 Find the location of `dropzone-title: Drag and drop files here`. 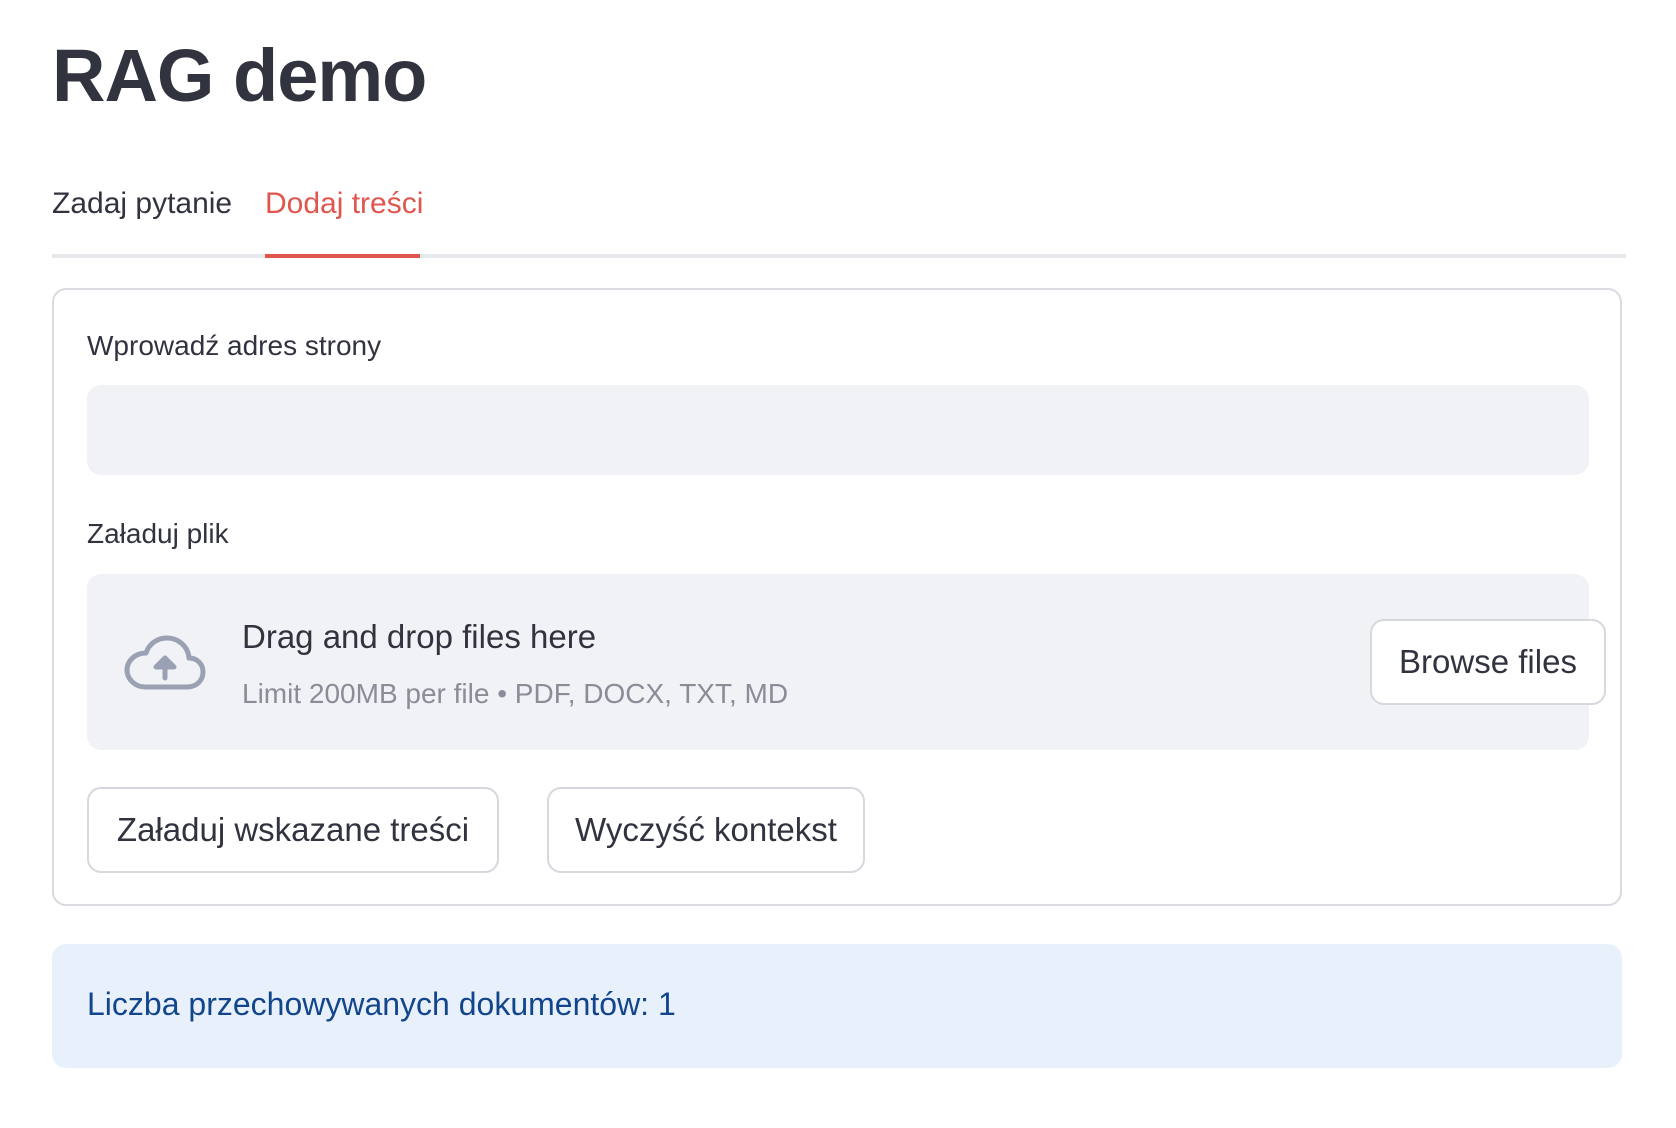

dropzone-title: Drag and drop files here is located at coordinates (419, 636).